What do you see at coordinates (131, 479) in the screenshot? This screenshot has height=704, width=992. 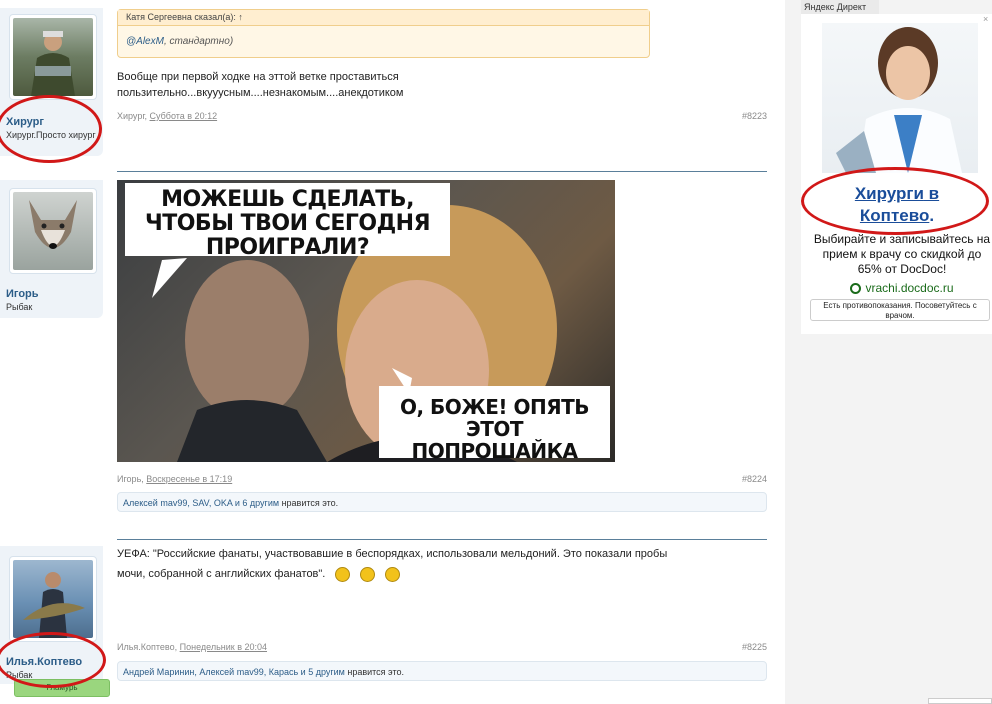 I see `meta-author: Игорь,` at bounding box center [131, 479].